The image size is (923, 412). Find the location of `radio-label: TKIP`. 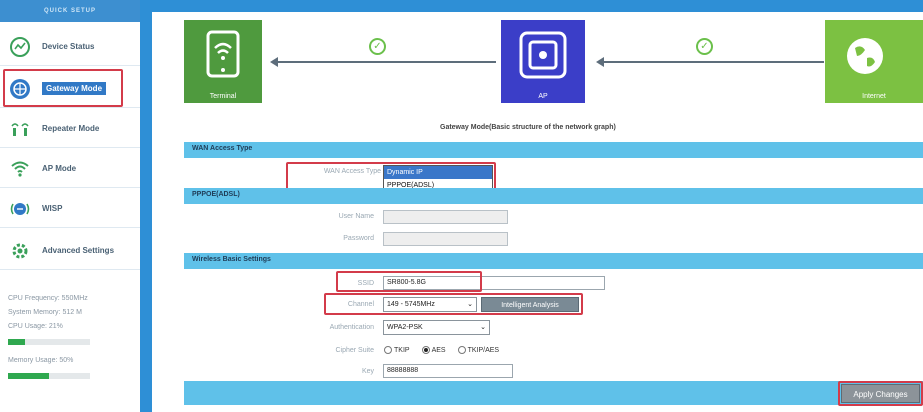

radio-label: TKIP is located at coordinates (402, 350).